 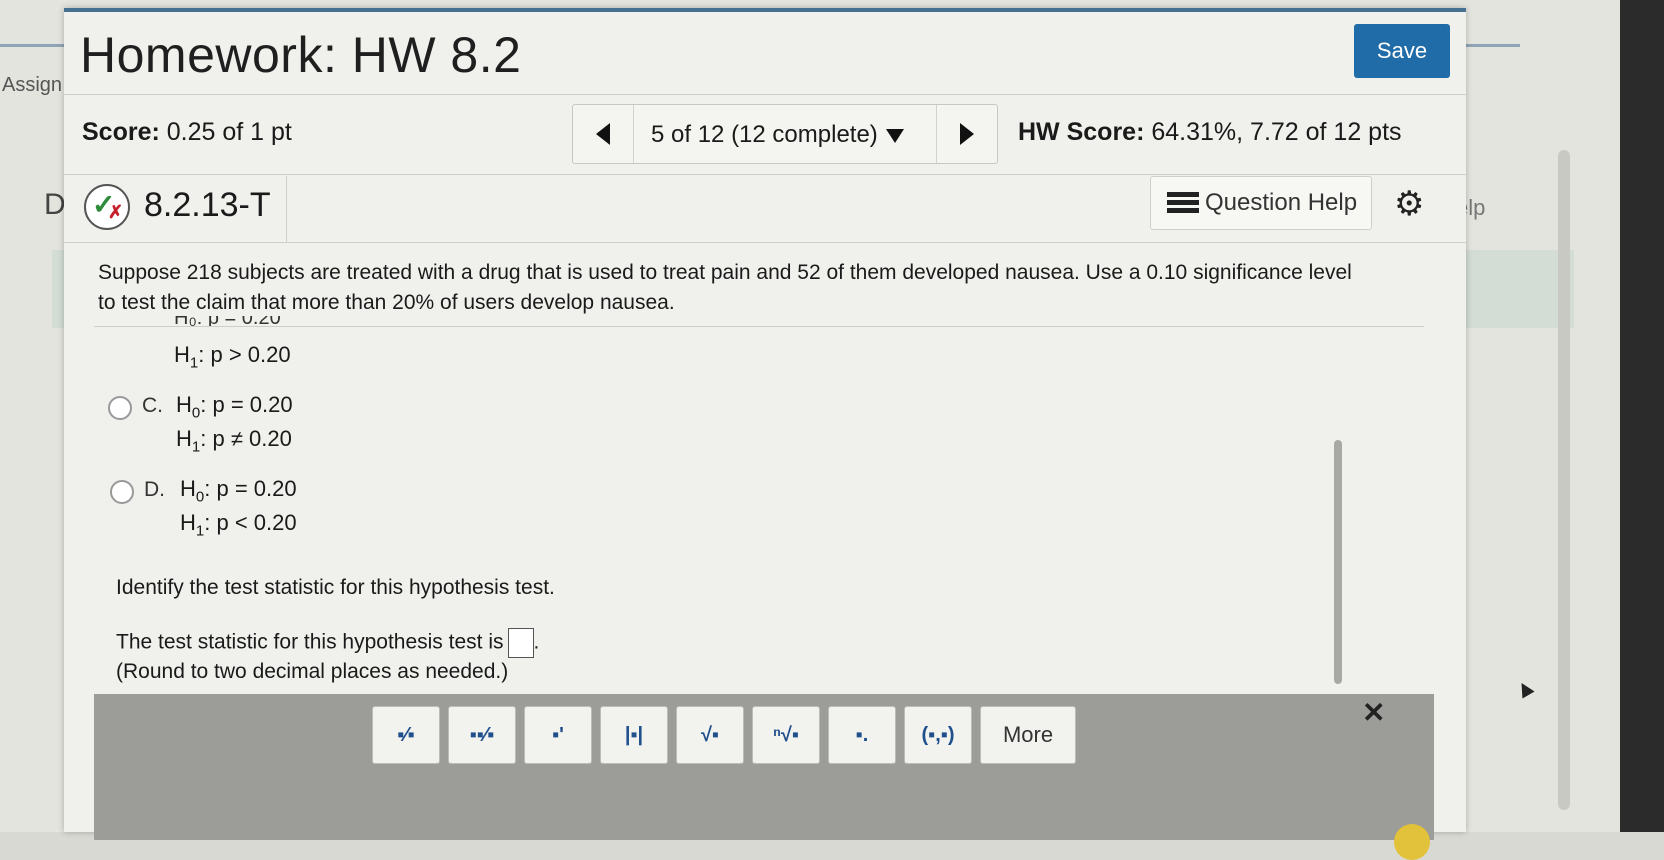 I want to click on score-display: Score: 0.25 of 1 pt, so click(x=187, y=132).